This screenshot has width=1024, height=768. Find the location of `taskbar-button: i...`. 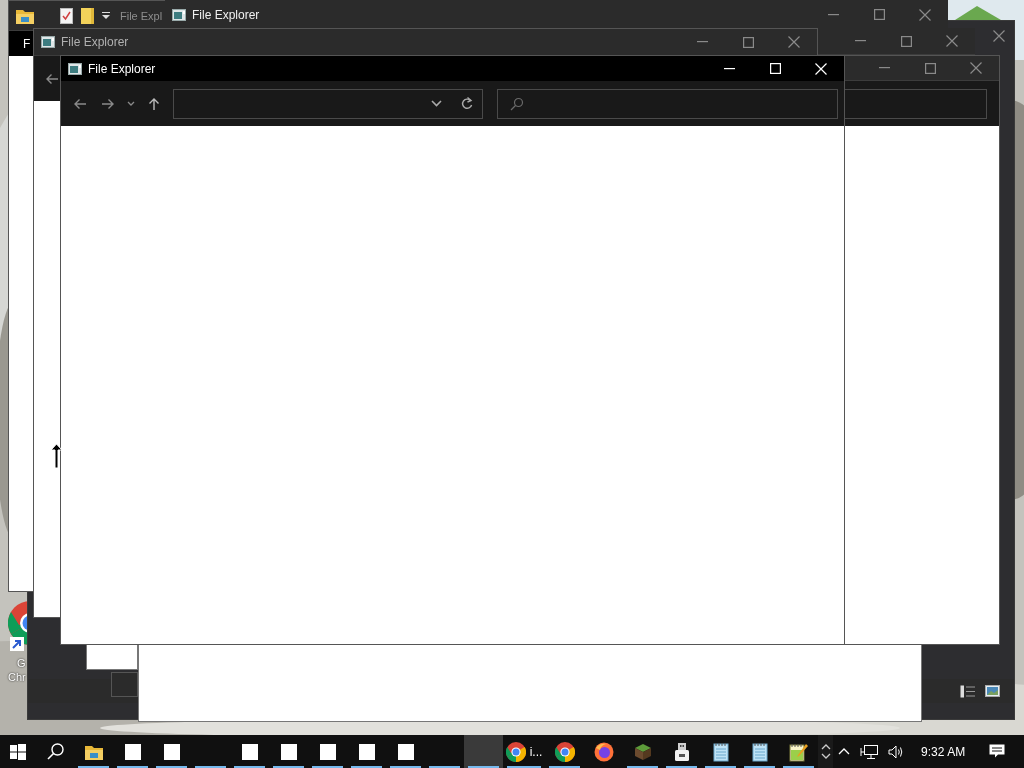

taskbar-button: i... is located at coordinates (524, 751).